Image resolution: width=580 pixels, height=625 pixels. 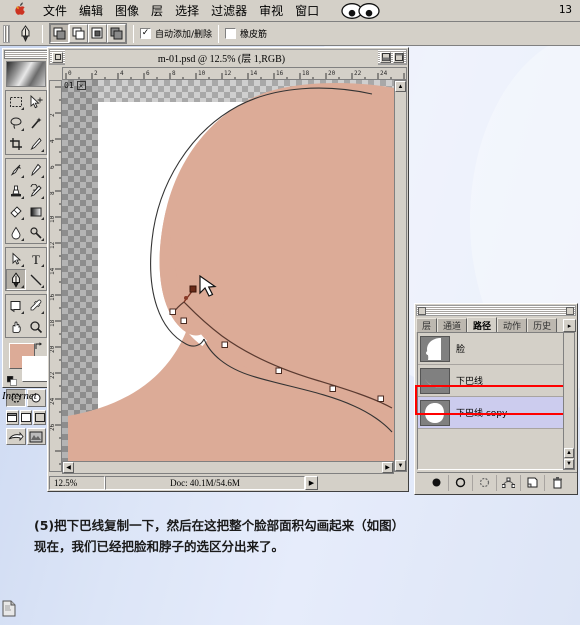 What do you see at coordinates (36, 326) in the screenshot?
I see `zoom-tool` at bounding box center [36, 326].